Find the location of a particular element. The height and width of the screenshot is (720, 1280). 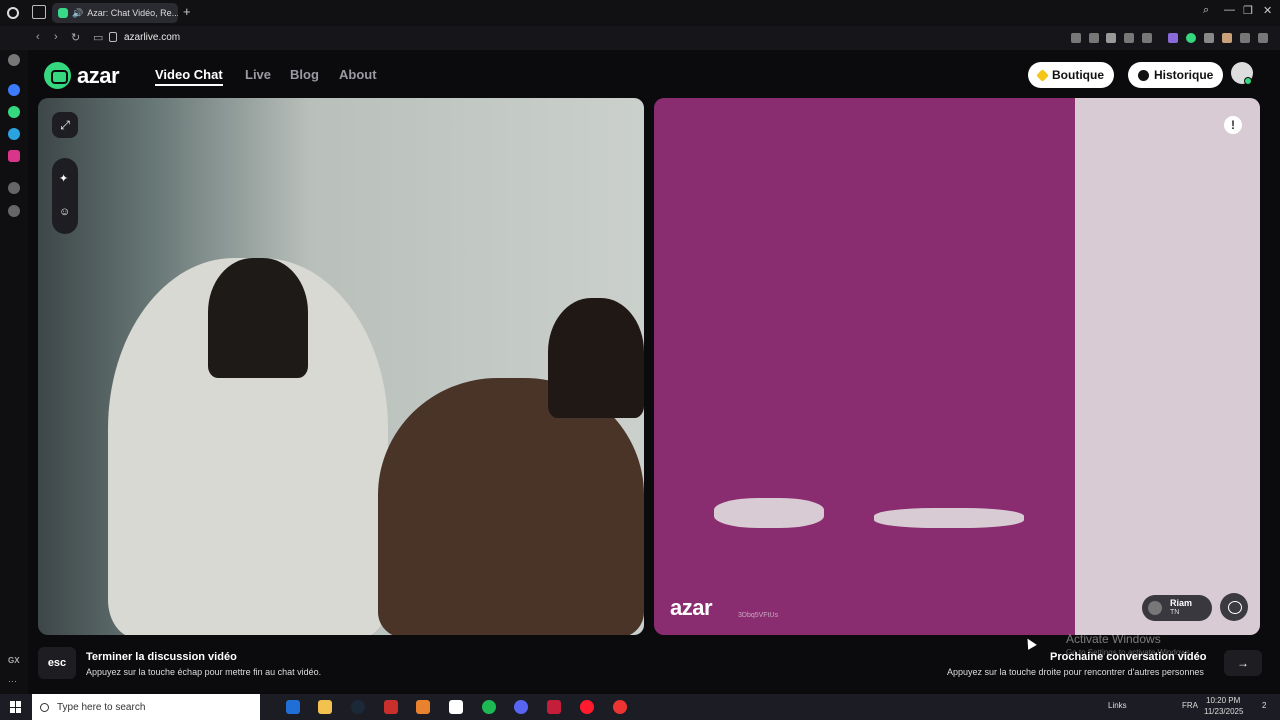

nav-video-chat: Video Chat is located at coordinates (189, 76).